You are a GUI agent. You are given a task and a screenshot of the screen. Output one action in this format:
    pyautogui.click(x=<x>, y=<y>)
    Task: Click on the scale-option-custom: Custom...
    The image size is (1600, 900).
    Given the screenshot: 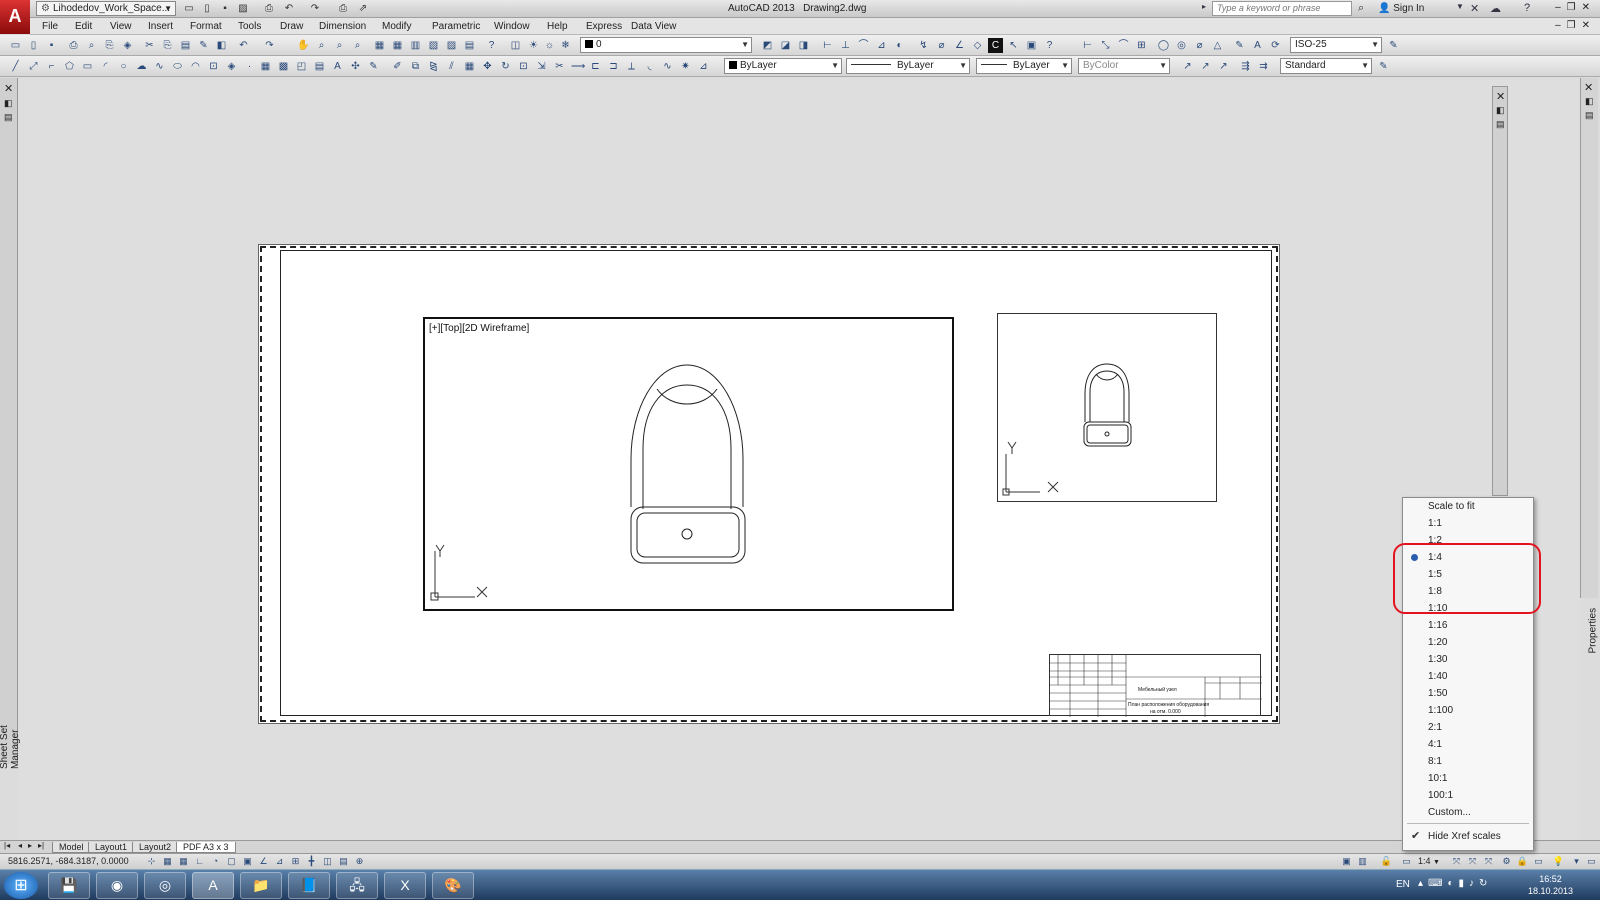 What is the action you would take?
    pyautogui.click(x=1468, y=812)
    